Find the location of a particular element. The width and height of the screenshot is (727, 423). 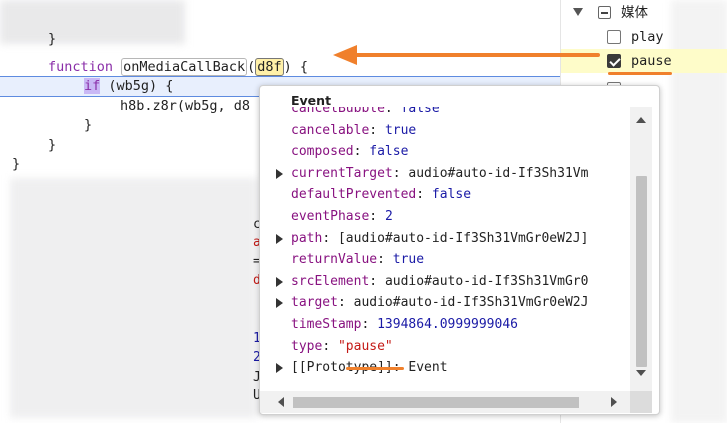

if-keyword: if is located at coordinates (92, 86).